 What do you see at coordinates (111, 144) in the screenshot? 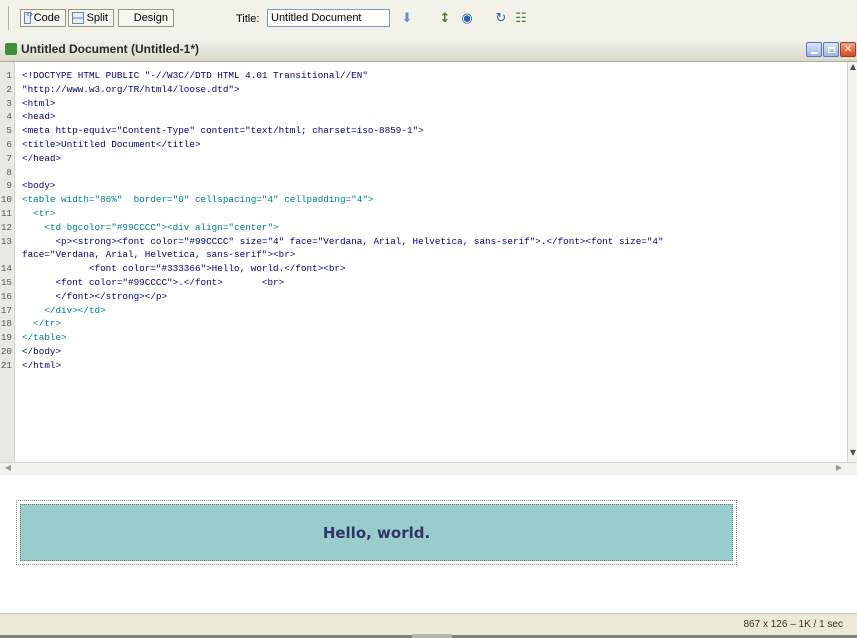
I see `code-line-text: <title>Untitled Document</title>` at bounding box center [111, 144].